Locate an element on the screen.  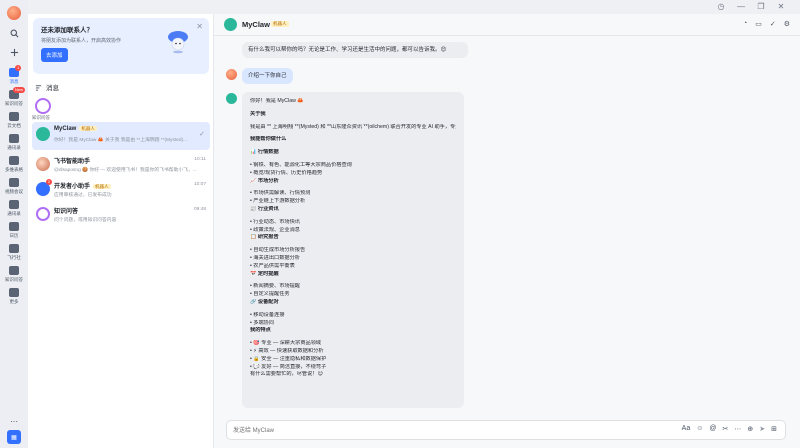
reply-line: • 钢铁、有色、能源化工等大宗商品价格查询 is located at coordinates (301, 164).